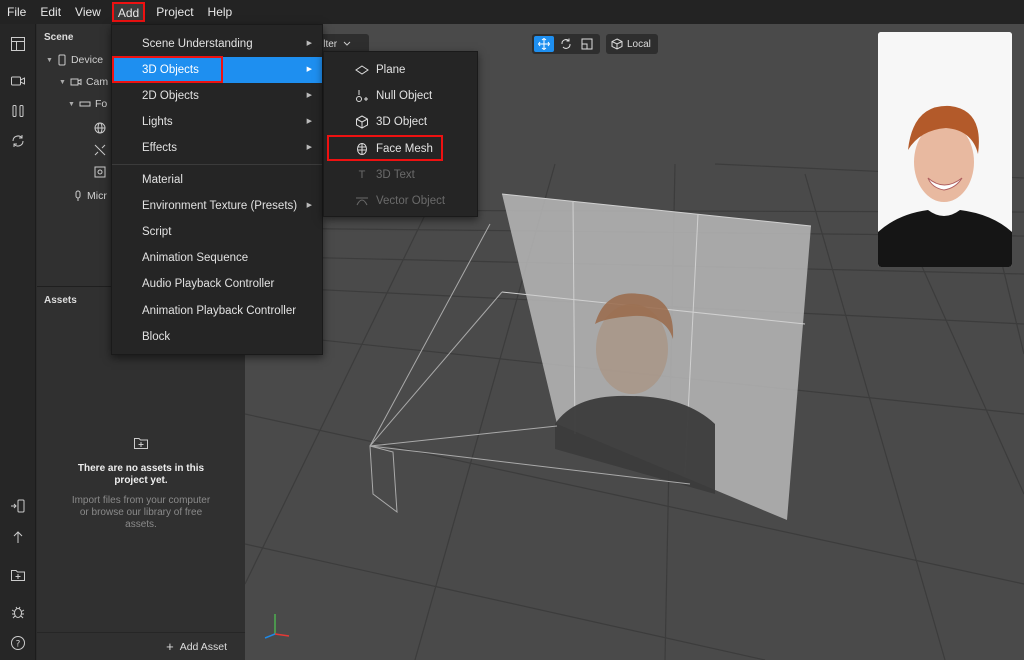  Describe the element at coordinates (587, 44) in the screenshot. I see `scale-tool-icon` at that location.